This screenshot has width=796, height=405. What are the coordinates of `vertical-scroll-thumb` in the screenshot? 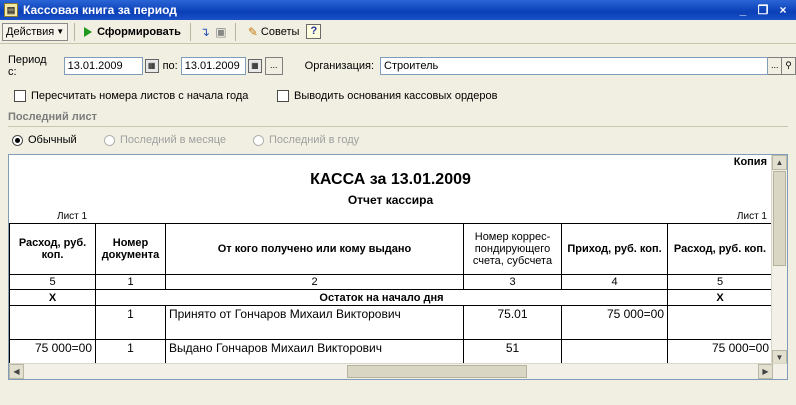 It's located at (779, 218).